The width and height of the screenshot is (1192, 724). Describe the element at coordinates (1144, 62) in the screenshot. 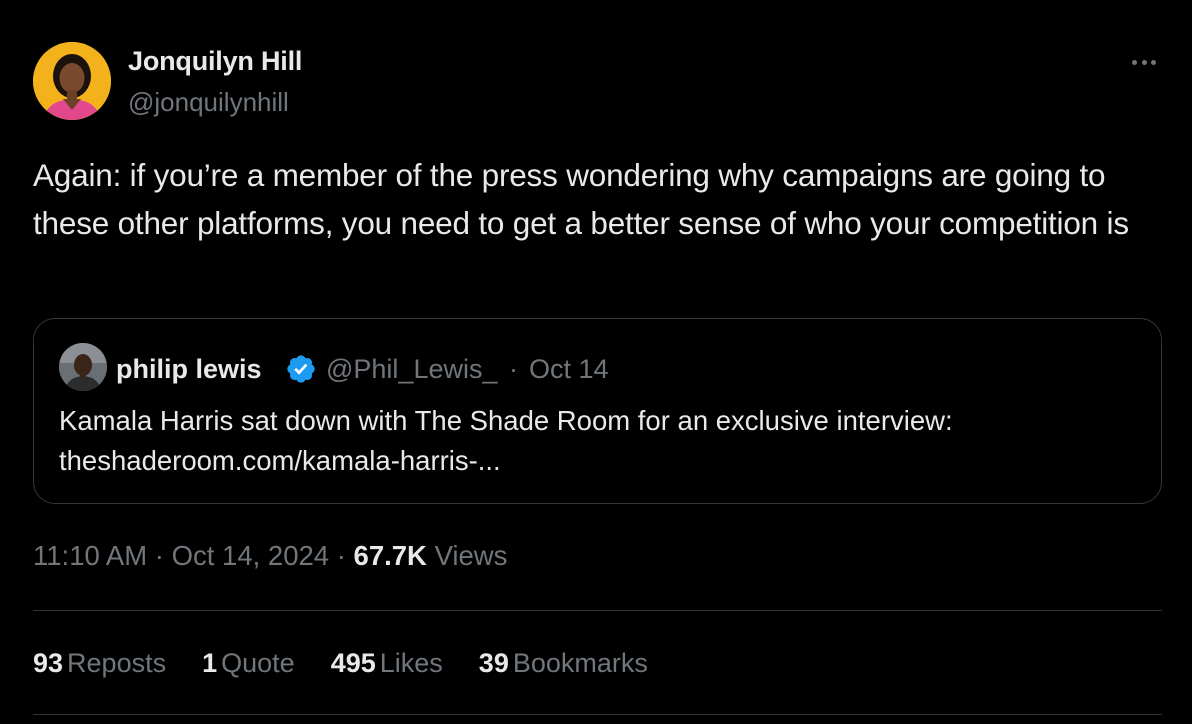

I see `more-horizontal-icon` at that location.